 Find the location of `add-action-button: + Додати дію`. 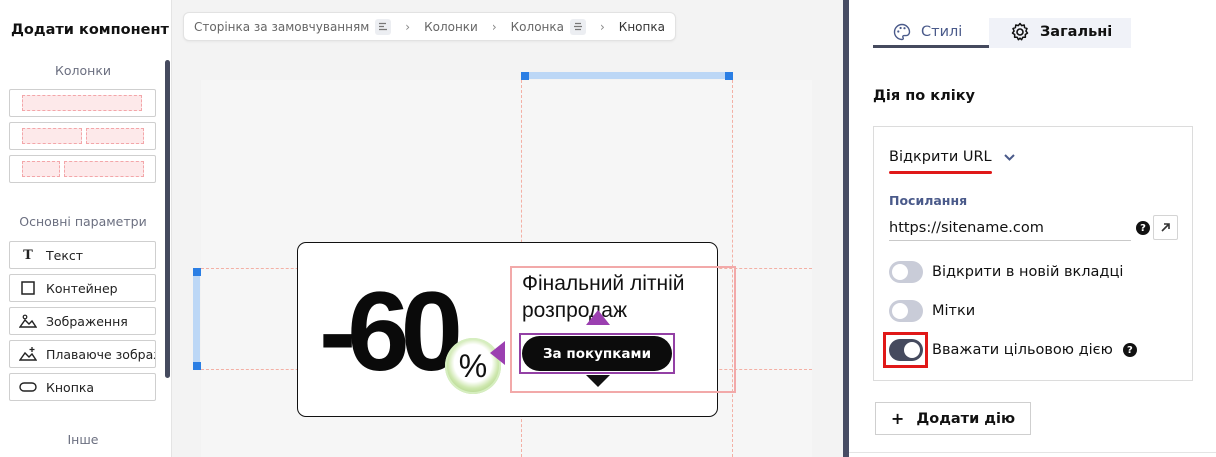

add-action-button: + Додати дію is located at coordinates (953, 418).